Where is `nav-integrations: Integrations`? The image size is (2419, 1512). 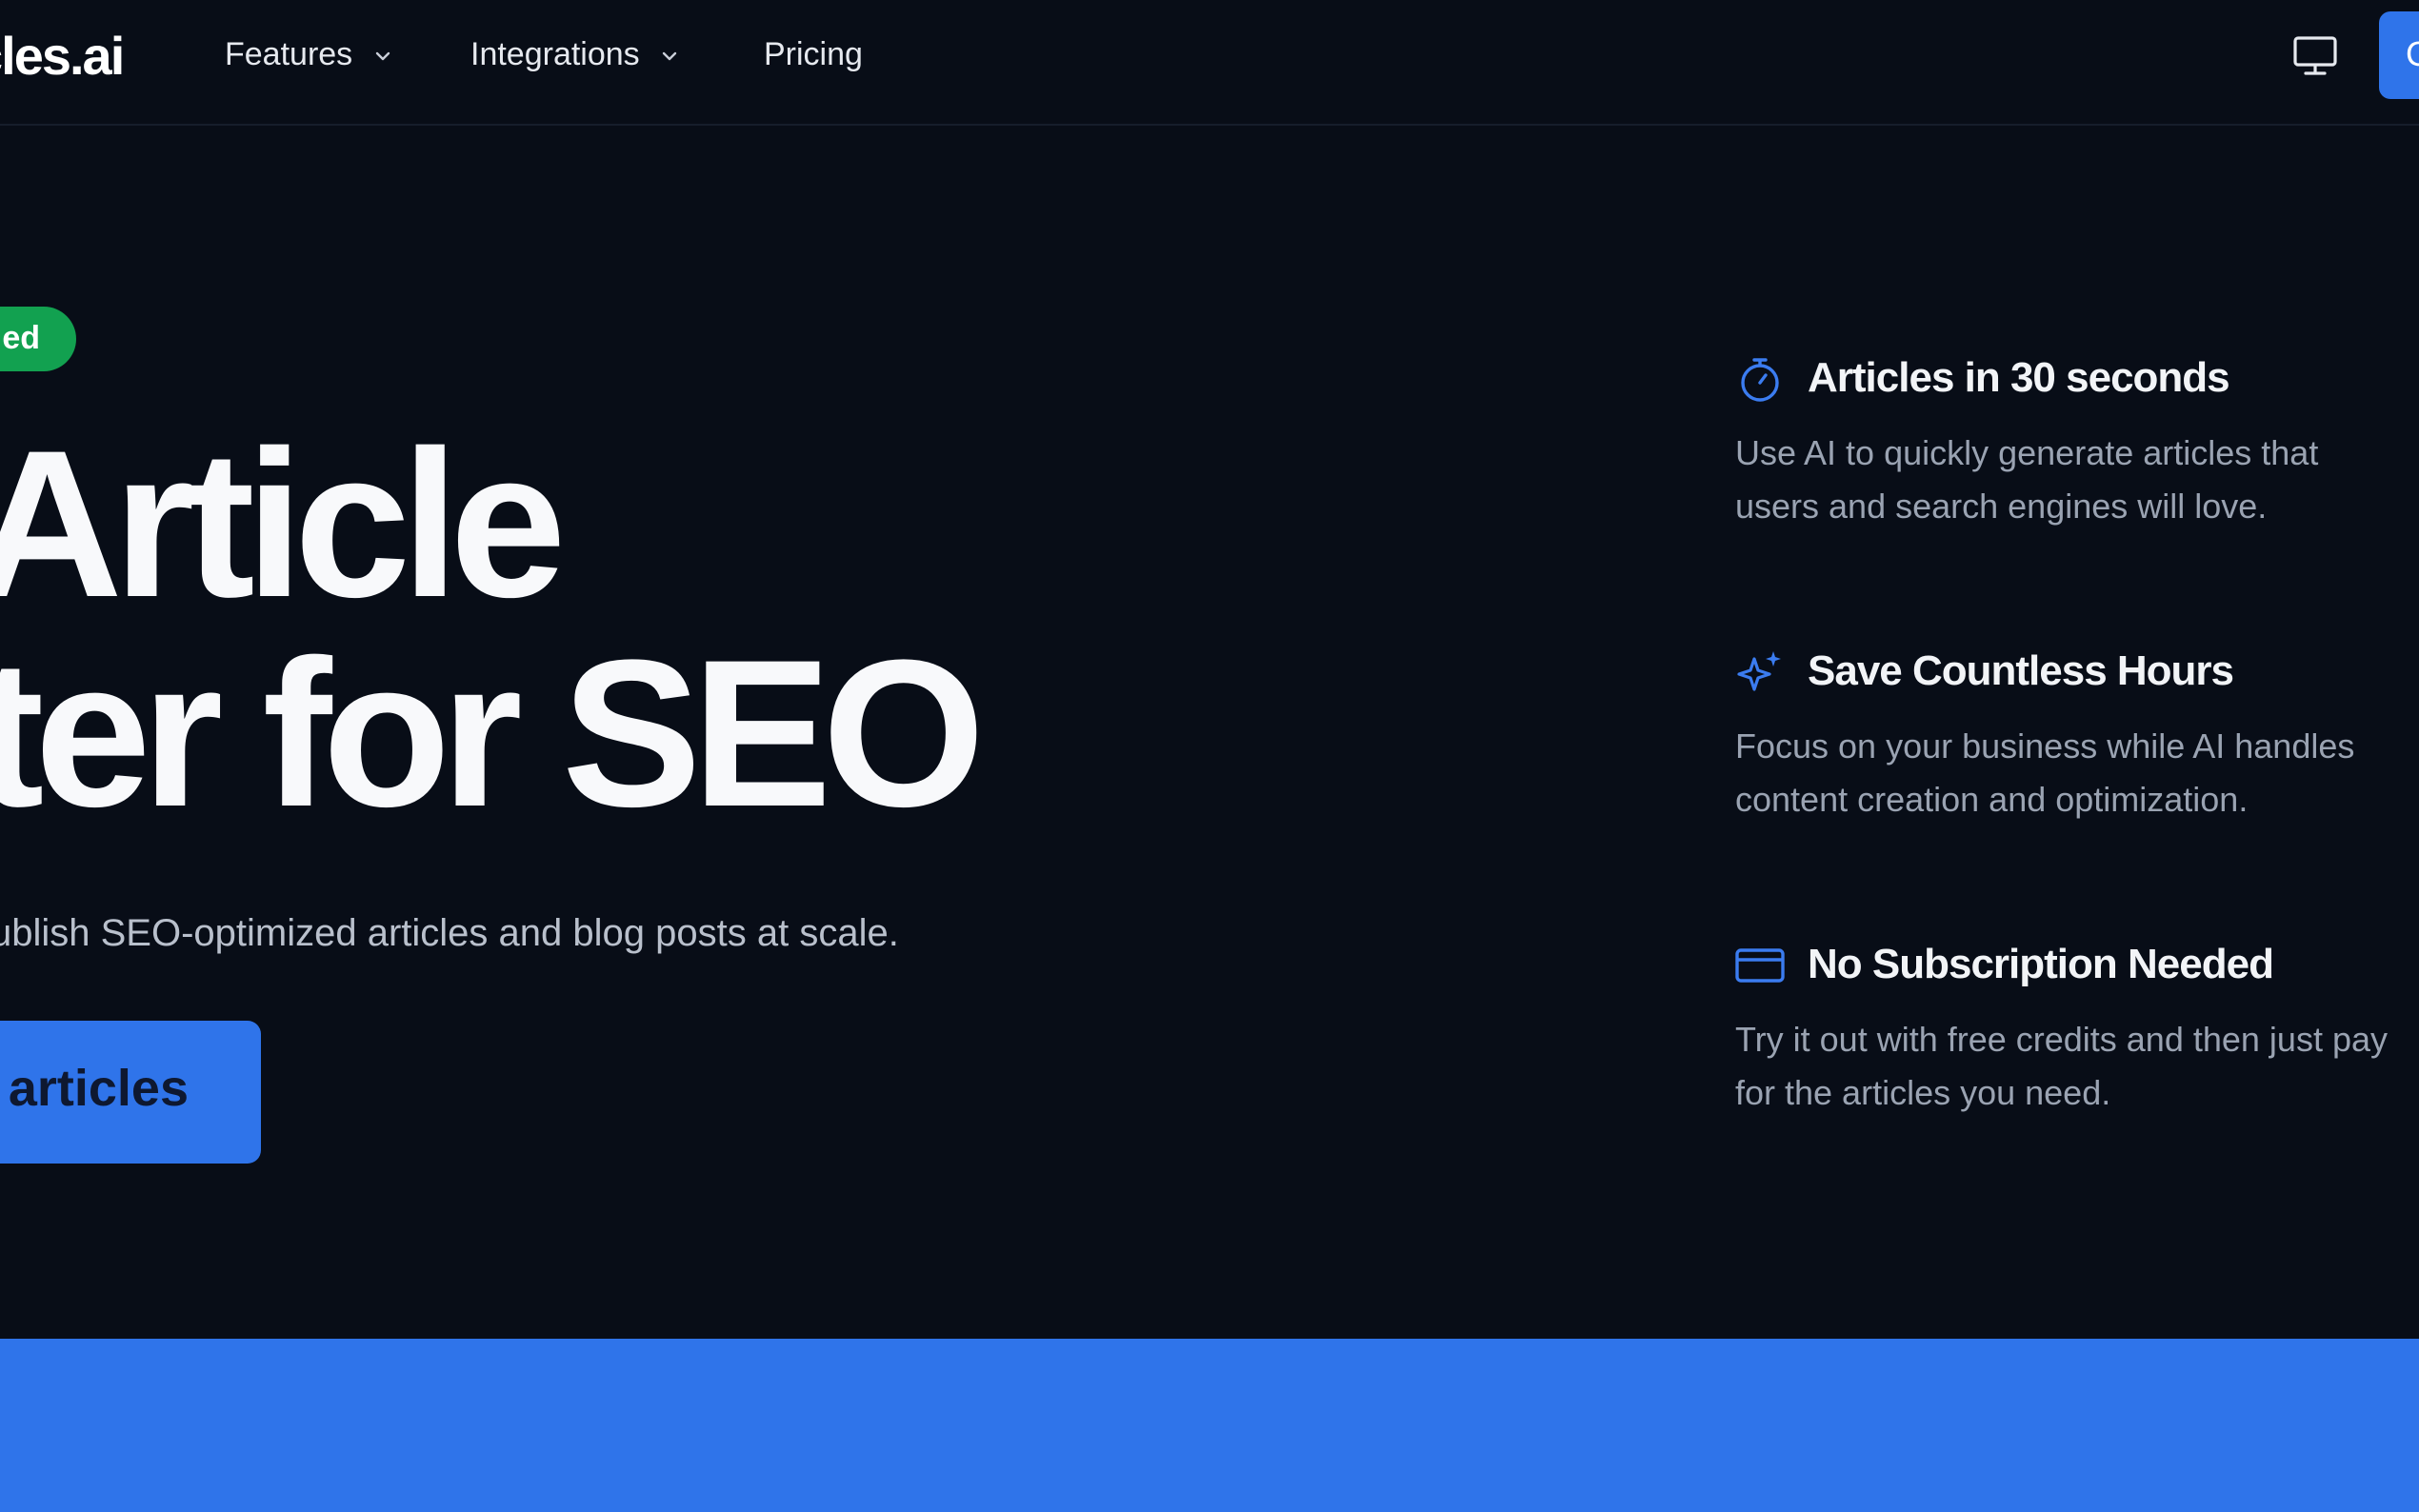 nav-integrations: Integrations is located at coordinates (575, 54).